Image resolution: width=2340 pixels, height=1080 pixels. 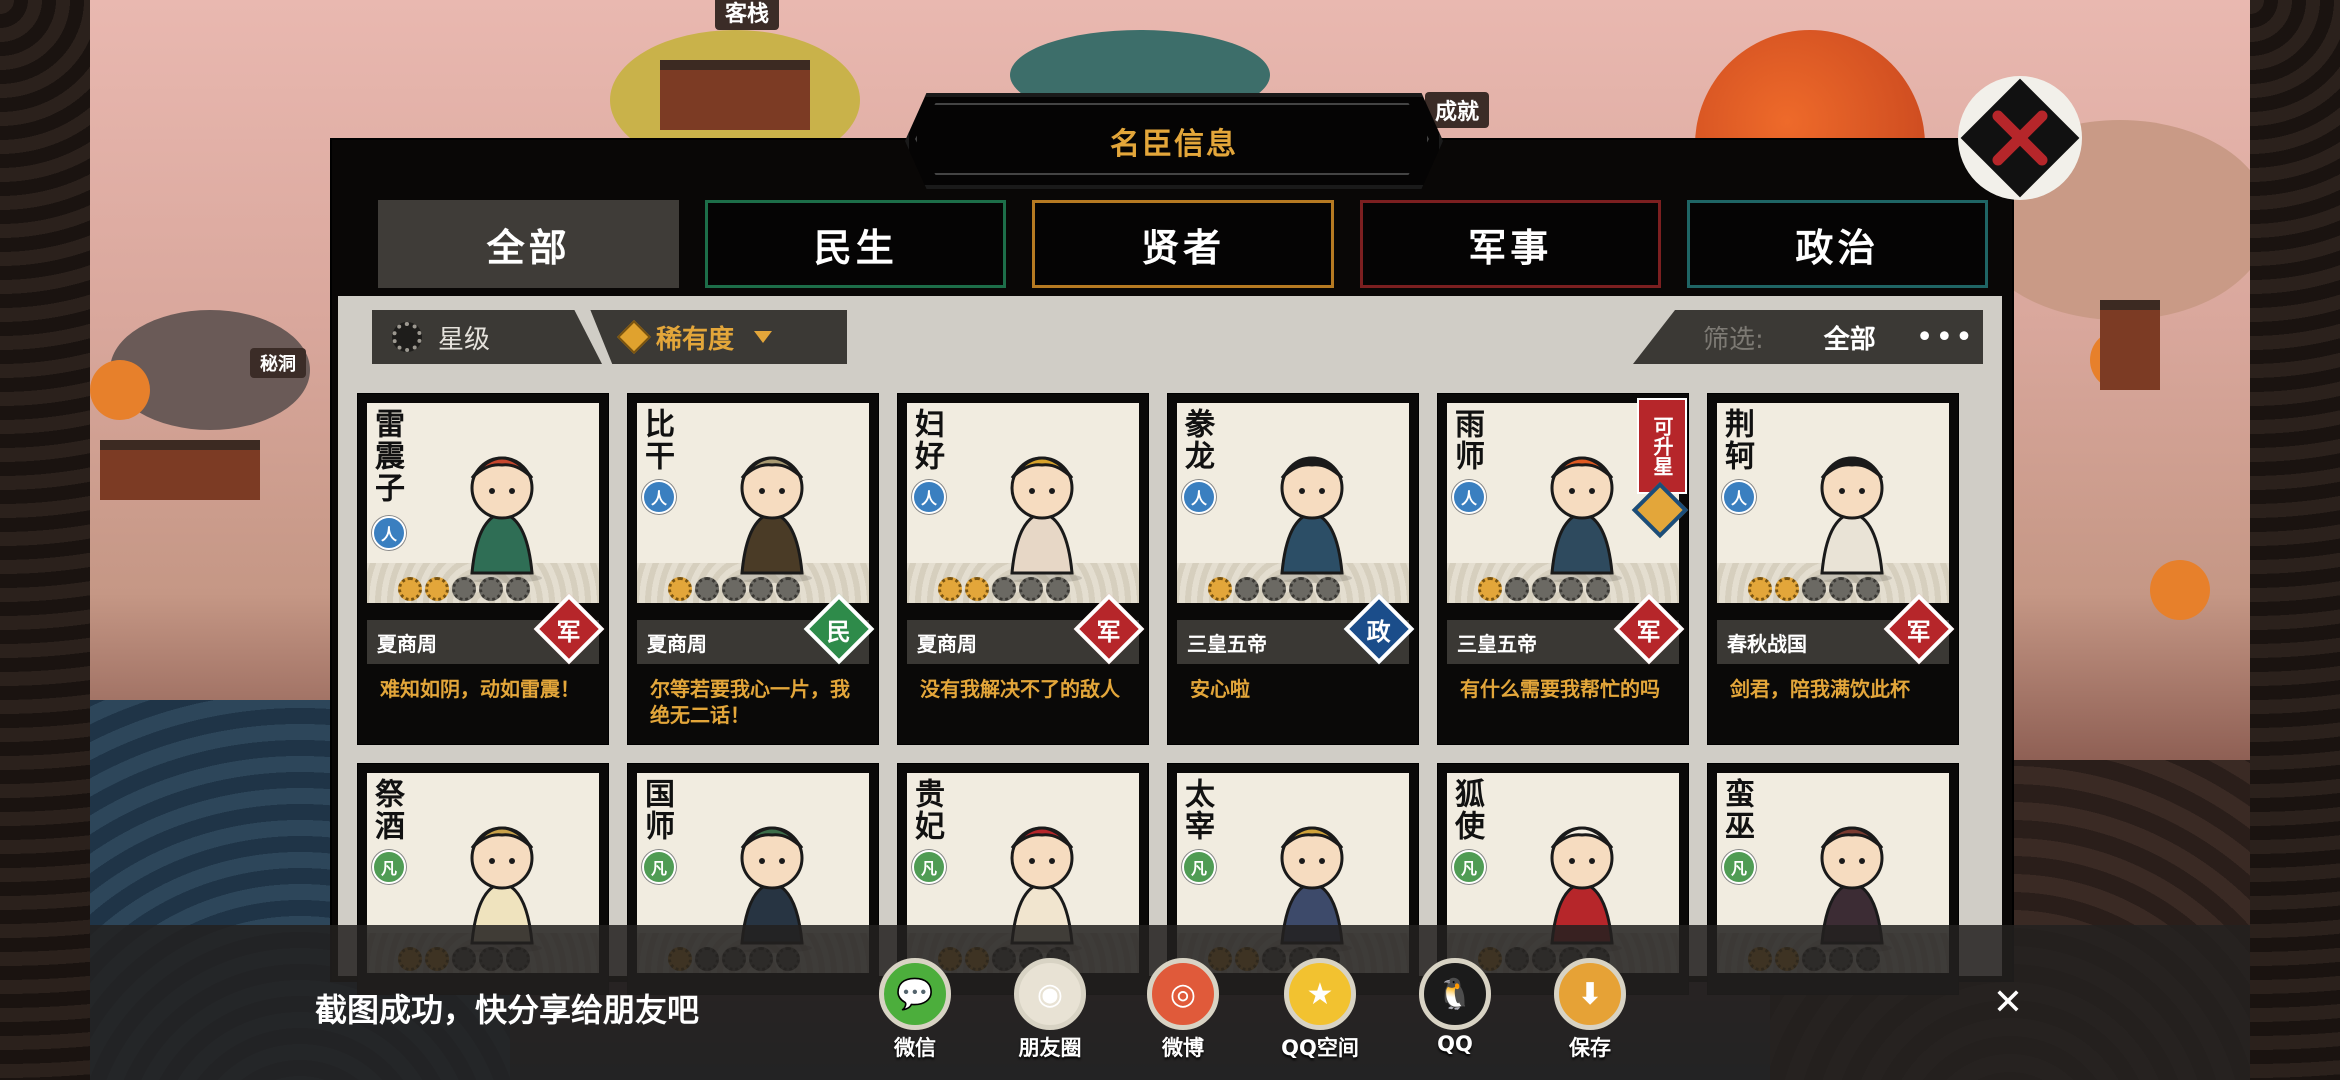 I want to click on right-border-pattern, so click(x=2295, y=540).